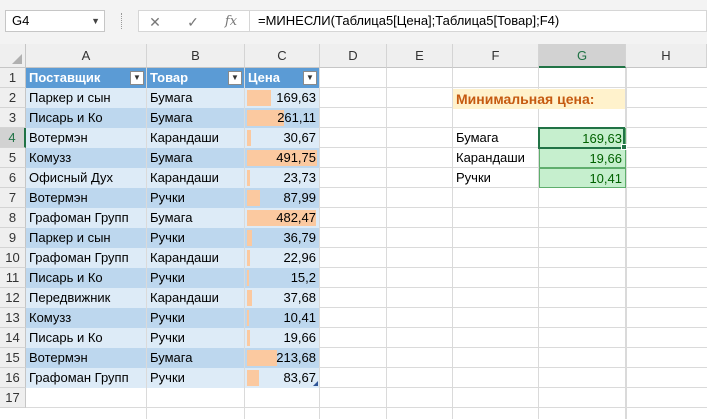 This screenshot has height=419, width=707. What do you see at coordinates (13, 238) in the screenshot?
I see `row-header-9: 9` at bounding box center [13, 238].